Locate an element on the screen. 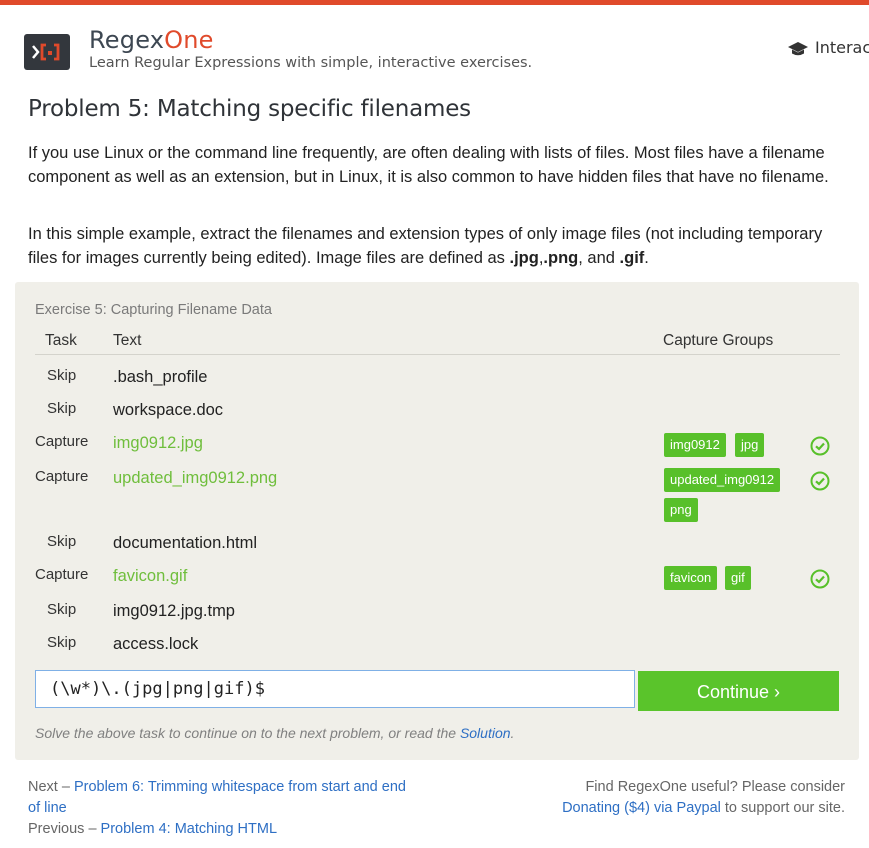 The width and height of the screenshot is (869, 848). ext-gif: .gif is located at coordinates (632, 257).